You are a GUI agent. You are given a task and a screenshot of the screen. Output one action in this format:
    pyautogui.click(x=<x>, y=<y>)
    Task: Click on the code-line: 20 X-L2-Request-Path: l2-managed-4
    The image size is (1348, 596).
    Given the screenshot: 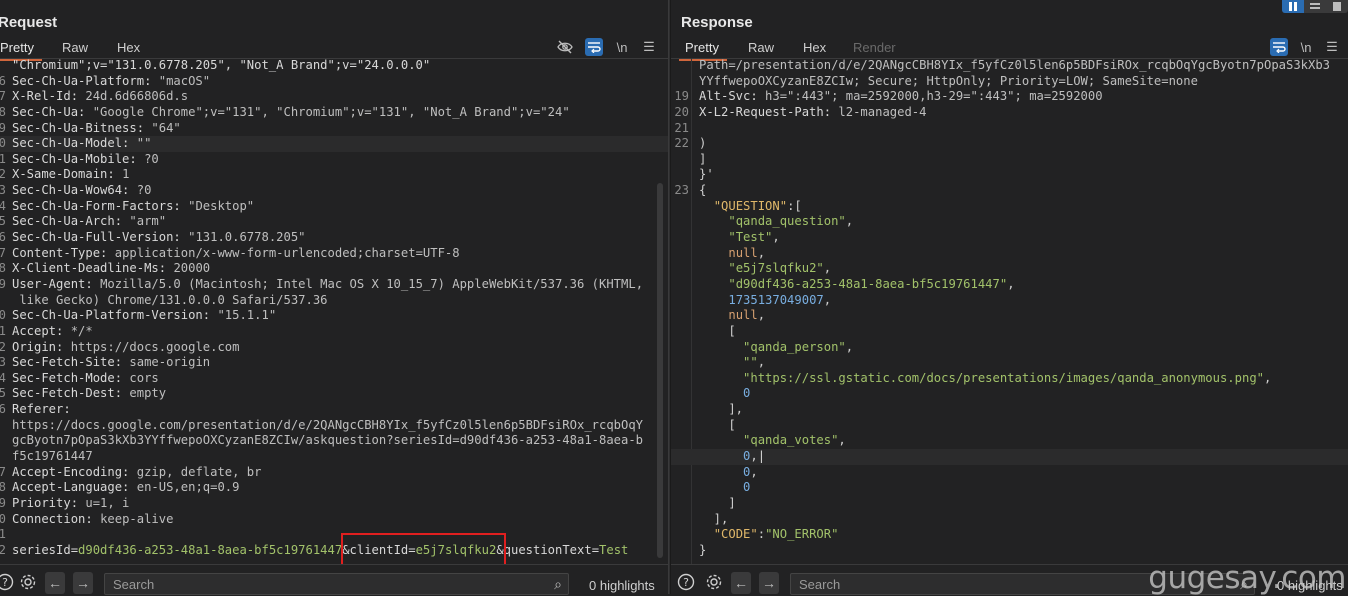 What is the action you would take?
    pyautogui.click(x=1009, y=113)
    